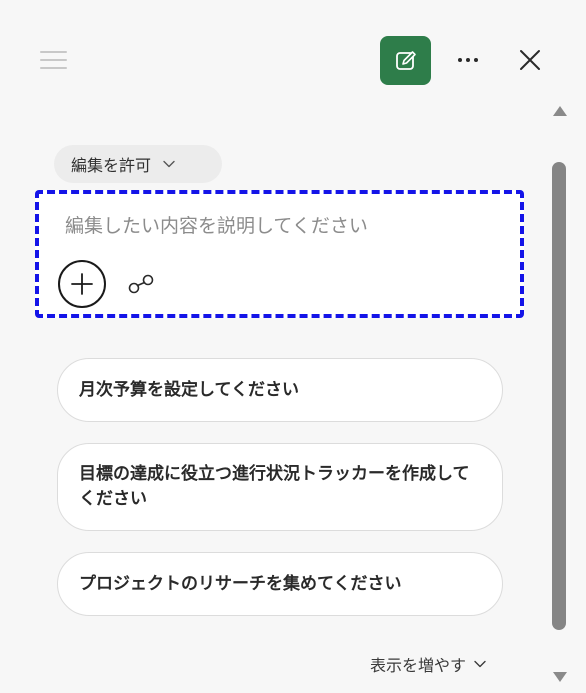 The width and height of the screenshot is (586, 693). I want to click on suggestion-chip: プロジェクトのリサーチを集めてください, so click(280, 584).